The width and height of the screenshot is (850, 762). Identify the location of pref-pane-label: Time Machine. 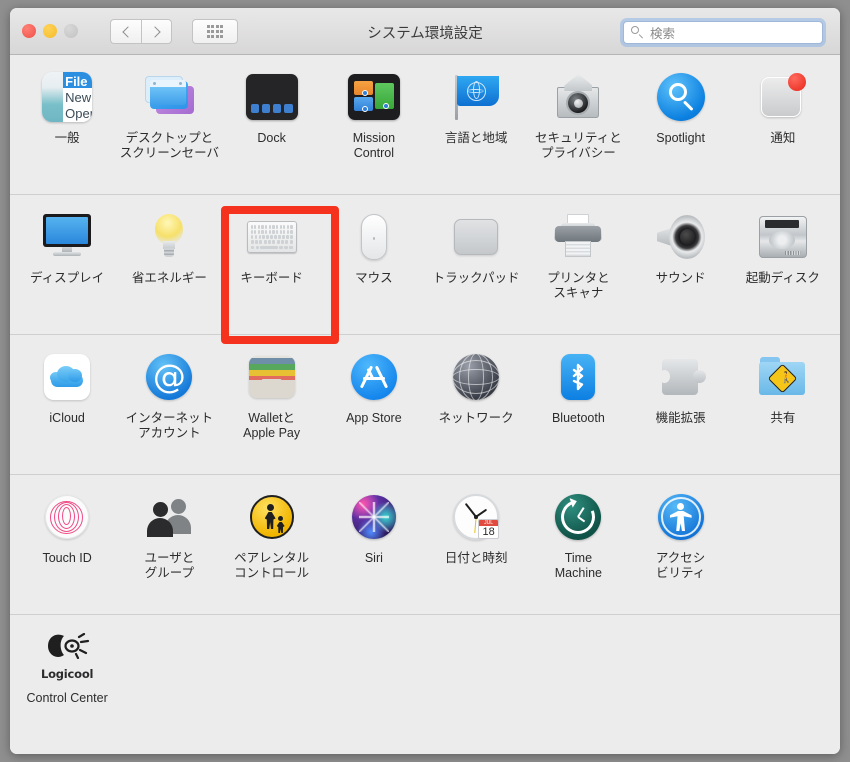
(578, 565).